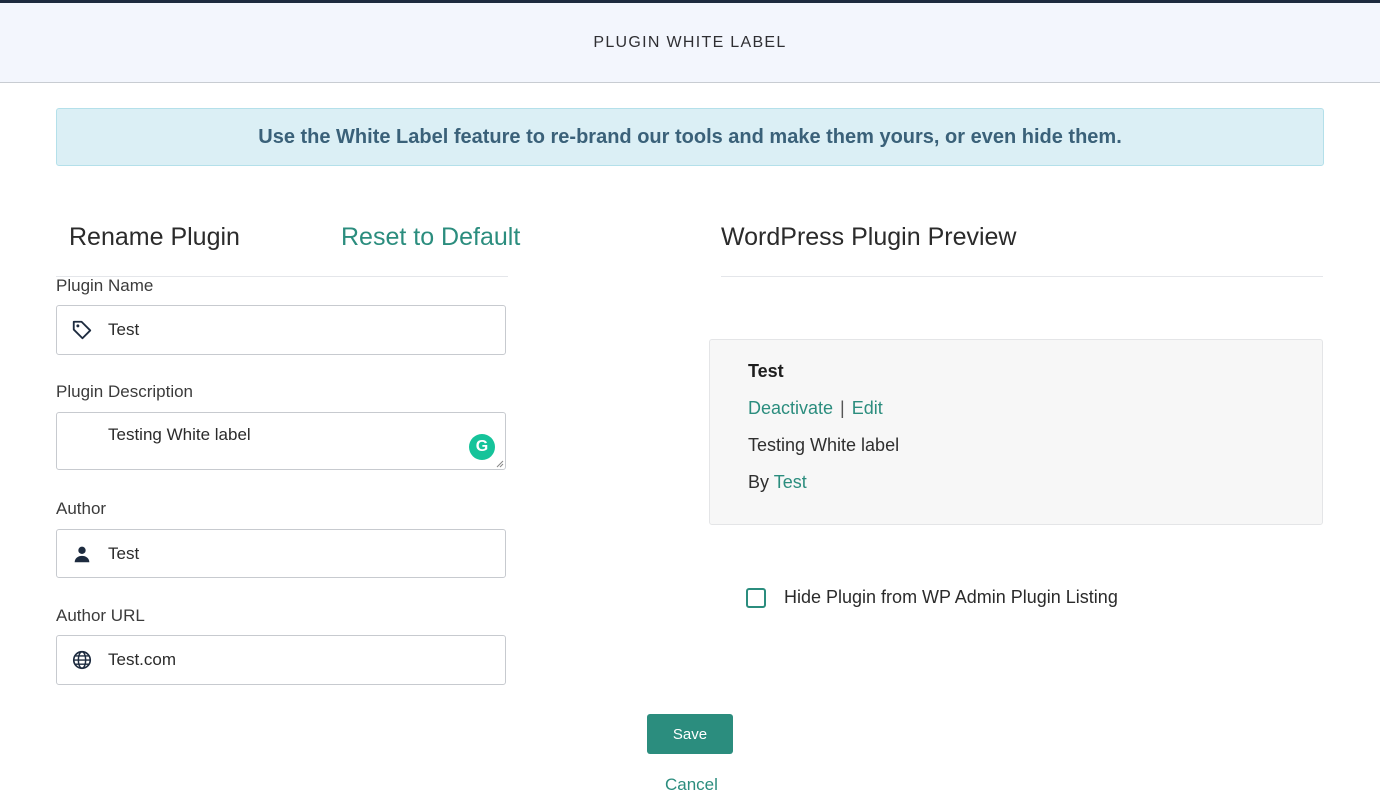  What do you see at coordinates (105, 285) in the screenshot?
I see `plugin-name-label: Plugin Name` at bounding box center [105, 285].